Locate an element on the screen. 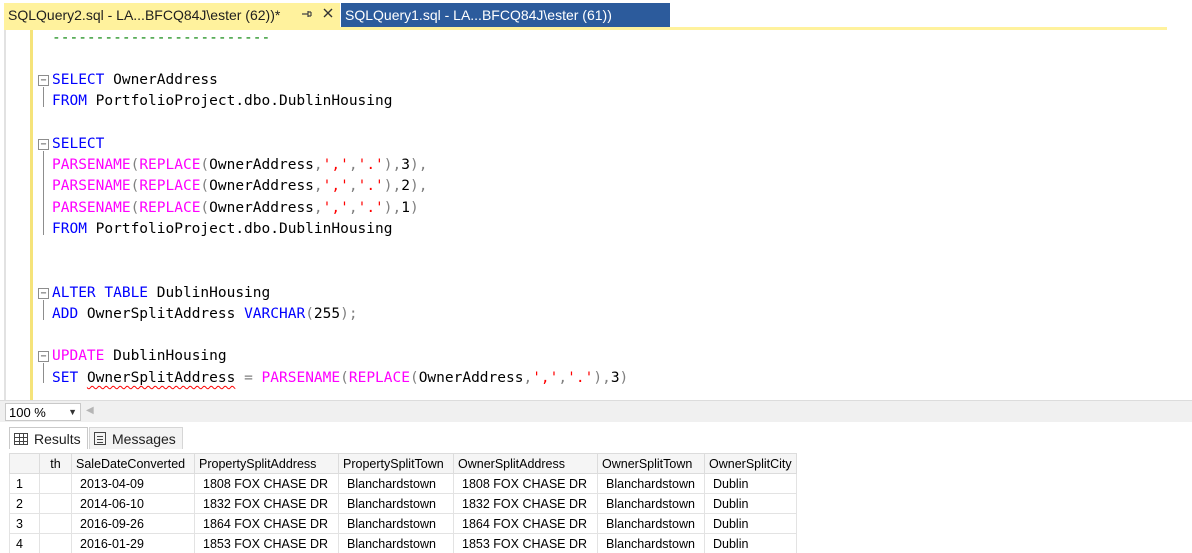 This screenshot has width=1192, height=553. tab-label: Messages is located at coordinates (144, 438).